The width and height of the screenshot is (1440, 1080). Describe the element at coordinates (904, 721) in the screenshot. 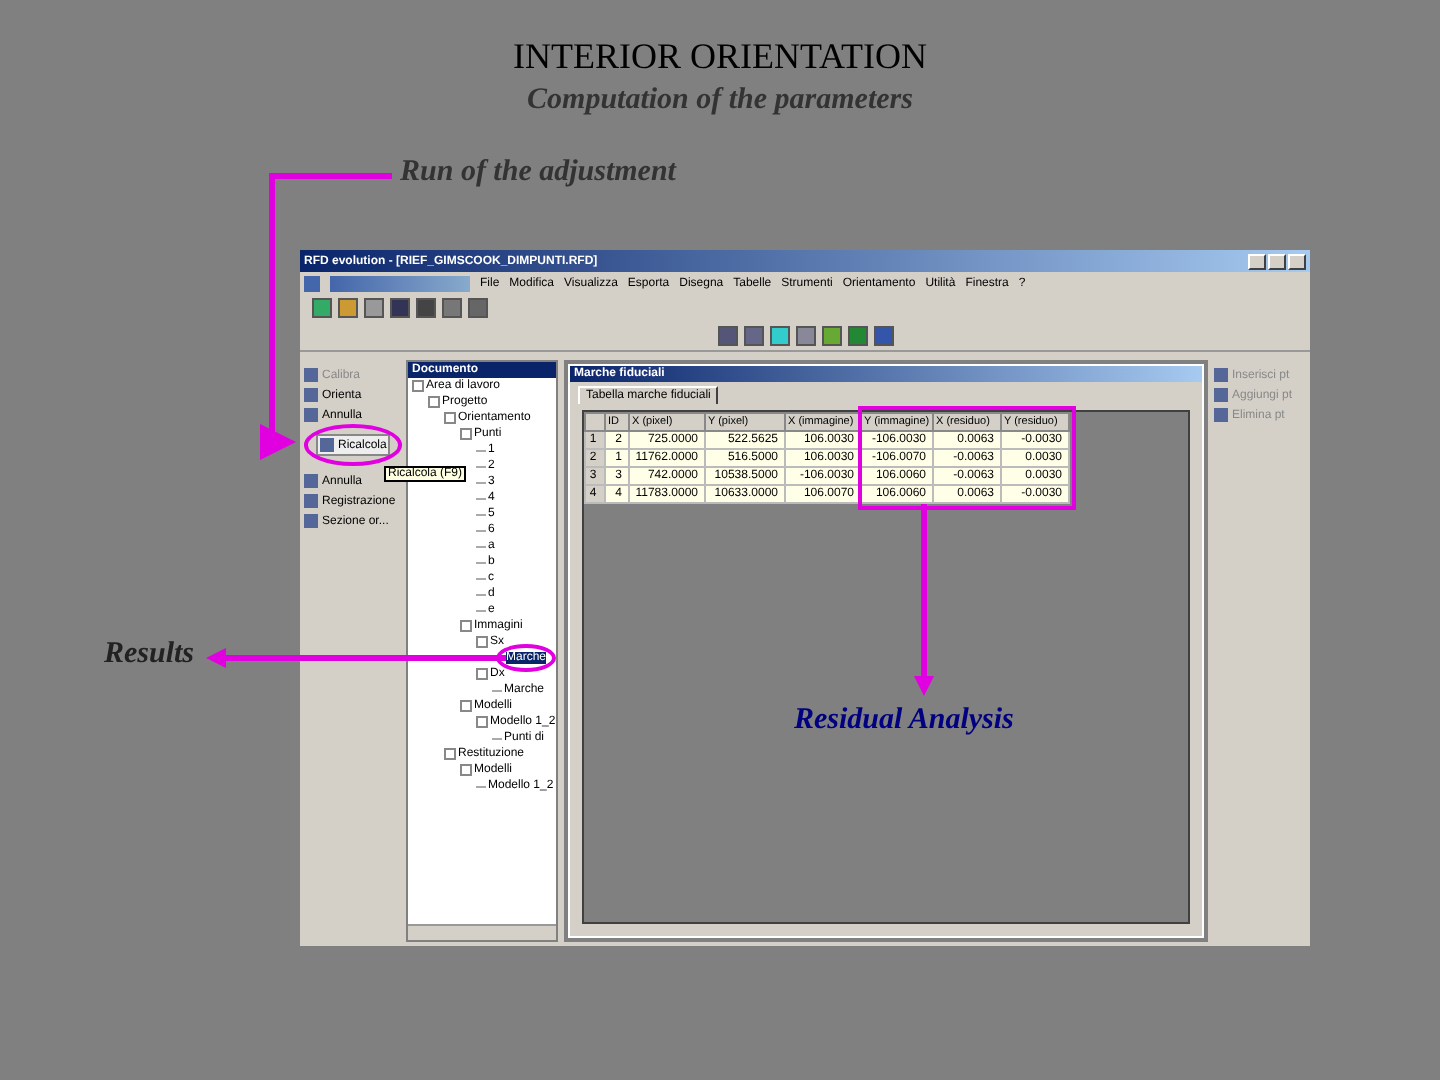

I see `callout-label: Residual Analysis` at that location.